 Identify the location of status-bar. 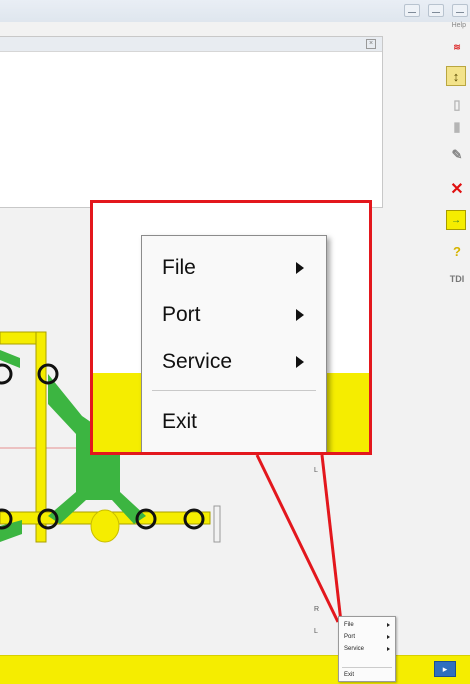
(235, 669).